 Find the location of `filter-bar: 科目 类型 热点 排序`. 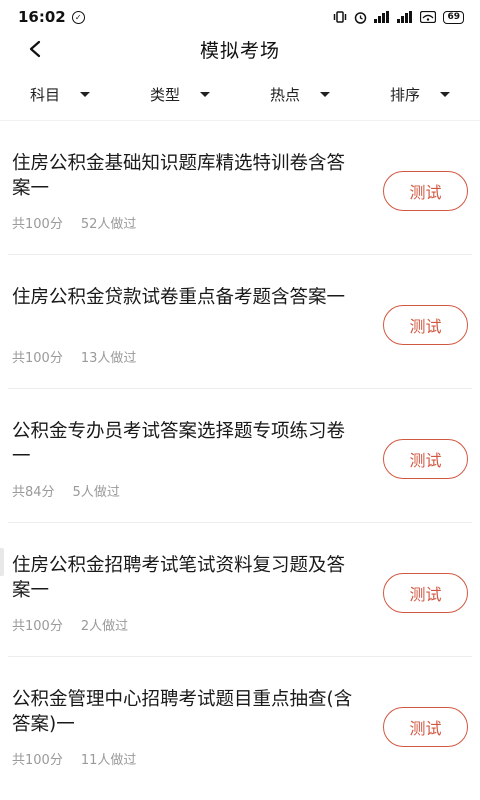

filter-bar: 科目 类型 热点 排序 is located at coordinates (240, 94).